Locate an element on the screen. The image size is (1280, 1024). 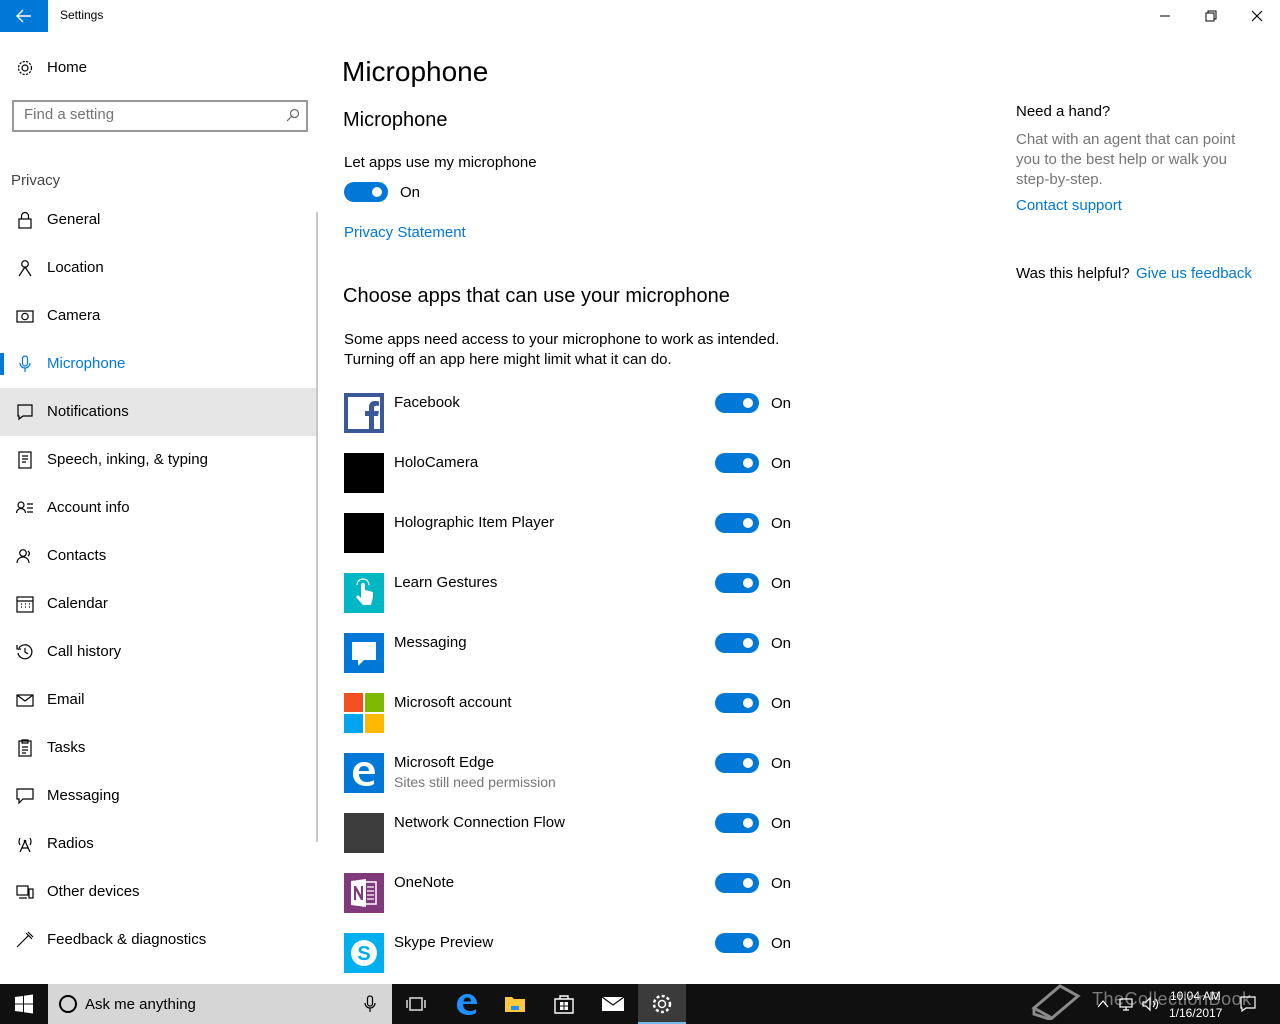
sidebar-item-label: Other devices is located at coordinates (93, 891).